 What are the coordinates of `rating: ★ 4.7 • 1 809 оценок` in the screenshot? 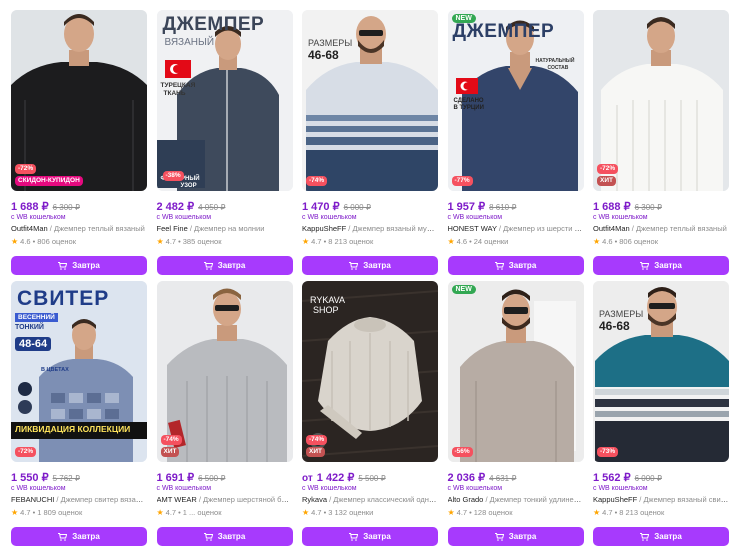 It's located at (47, 512).